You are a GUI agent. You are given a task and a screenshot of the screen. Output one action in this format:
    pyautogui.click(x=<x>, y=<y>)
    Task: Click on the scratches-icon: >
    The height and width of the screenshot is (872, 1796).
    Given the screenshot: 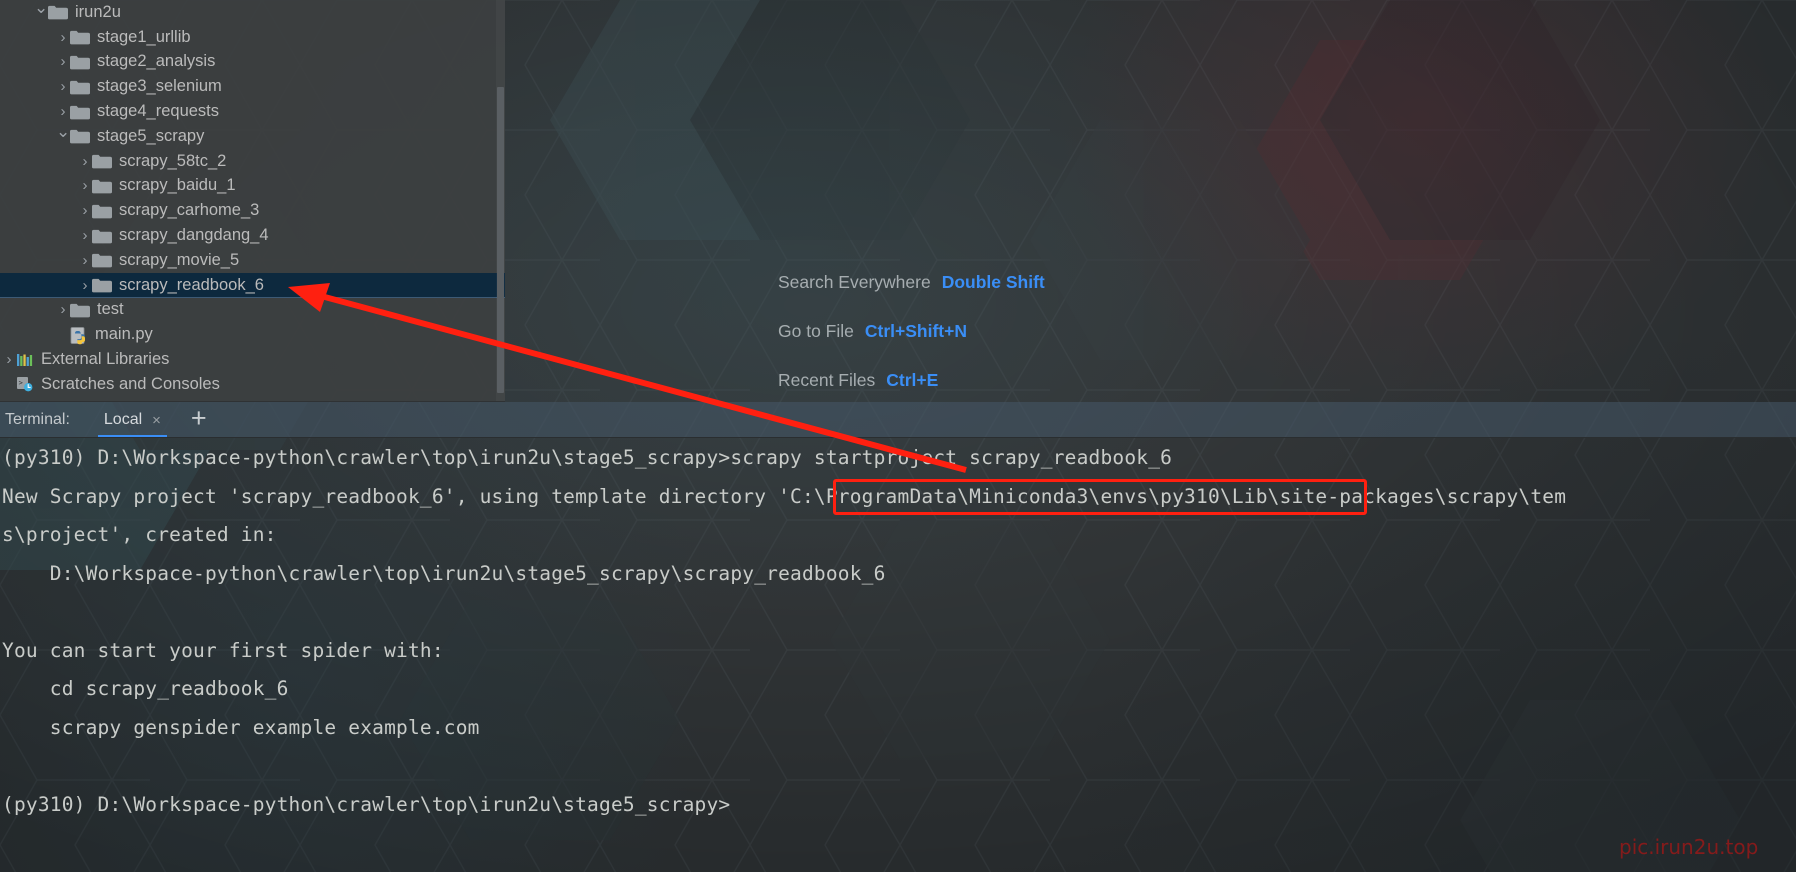 What is the action you would take?
    pyautogui.click(x=25, y=384)
    